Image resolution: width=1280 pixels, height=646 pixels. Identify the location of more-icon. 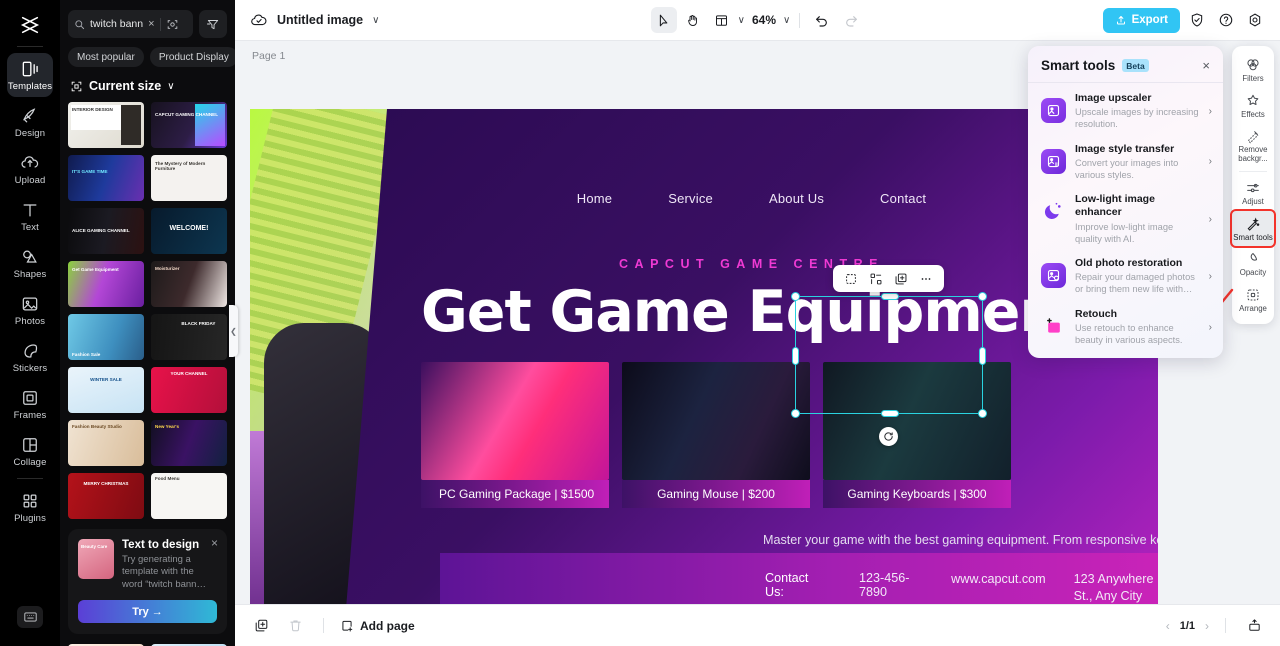
(926, 279).